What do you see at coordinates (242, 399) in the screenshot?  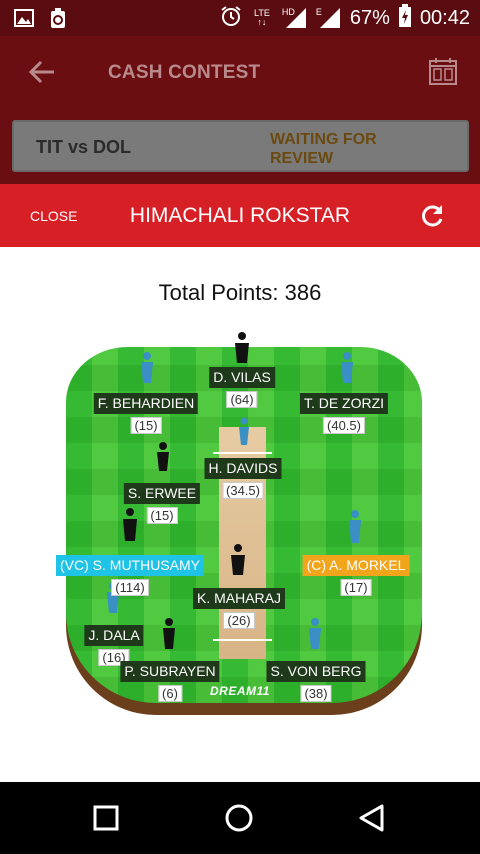 I see `player-points: (64)` at bounding box center [242, 399].